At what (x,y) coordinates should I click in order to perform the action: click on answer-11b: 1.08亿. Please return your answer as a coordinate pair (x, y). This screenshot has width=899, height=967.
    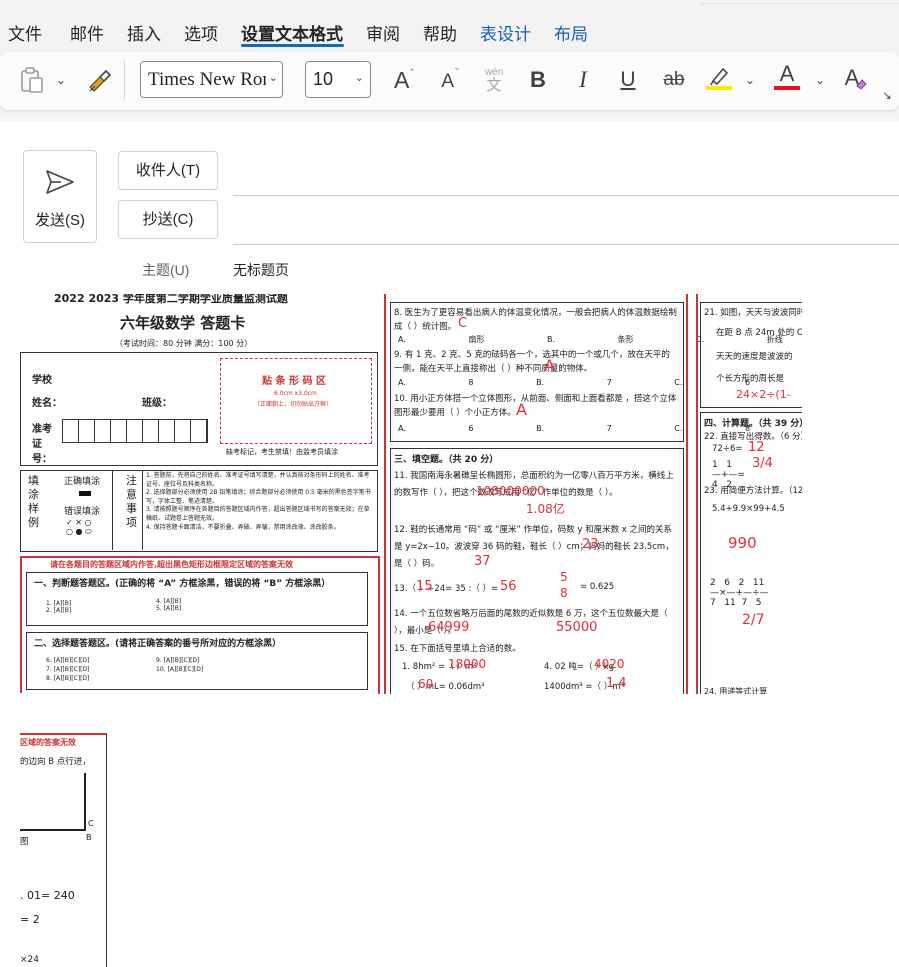
    Looking at the image, I should click on (545, 509).